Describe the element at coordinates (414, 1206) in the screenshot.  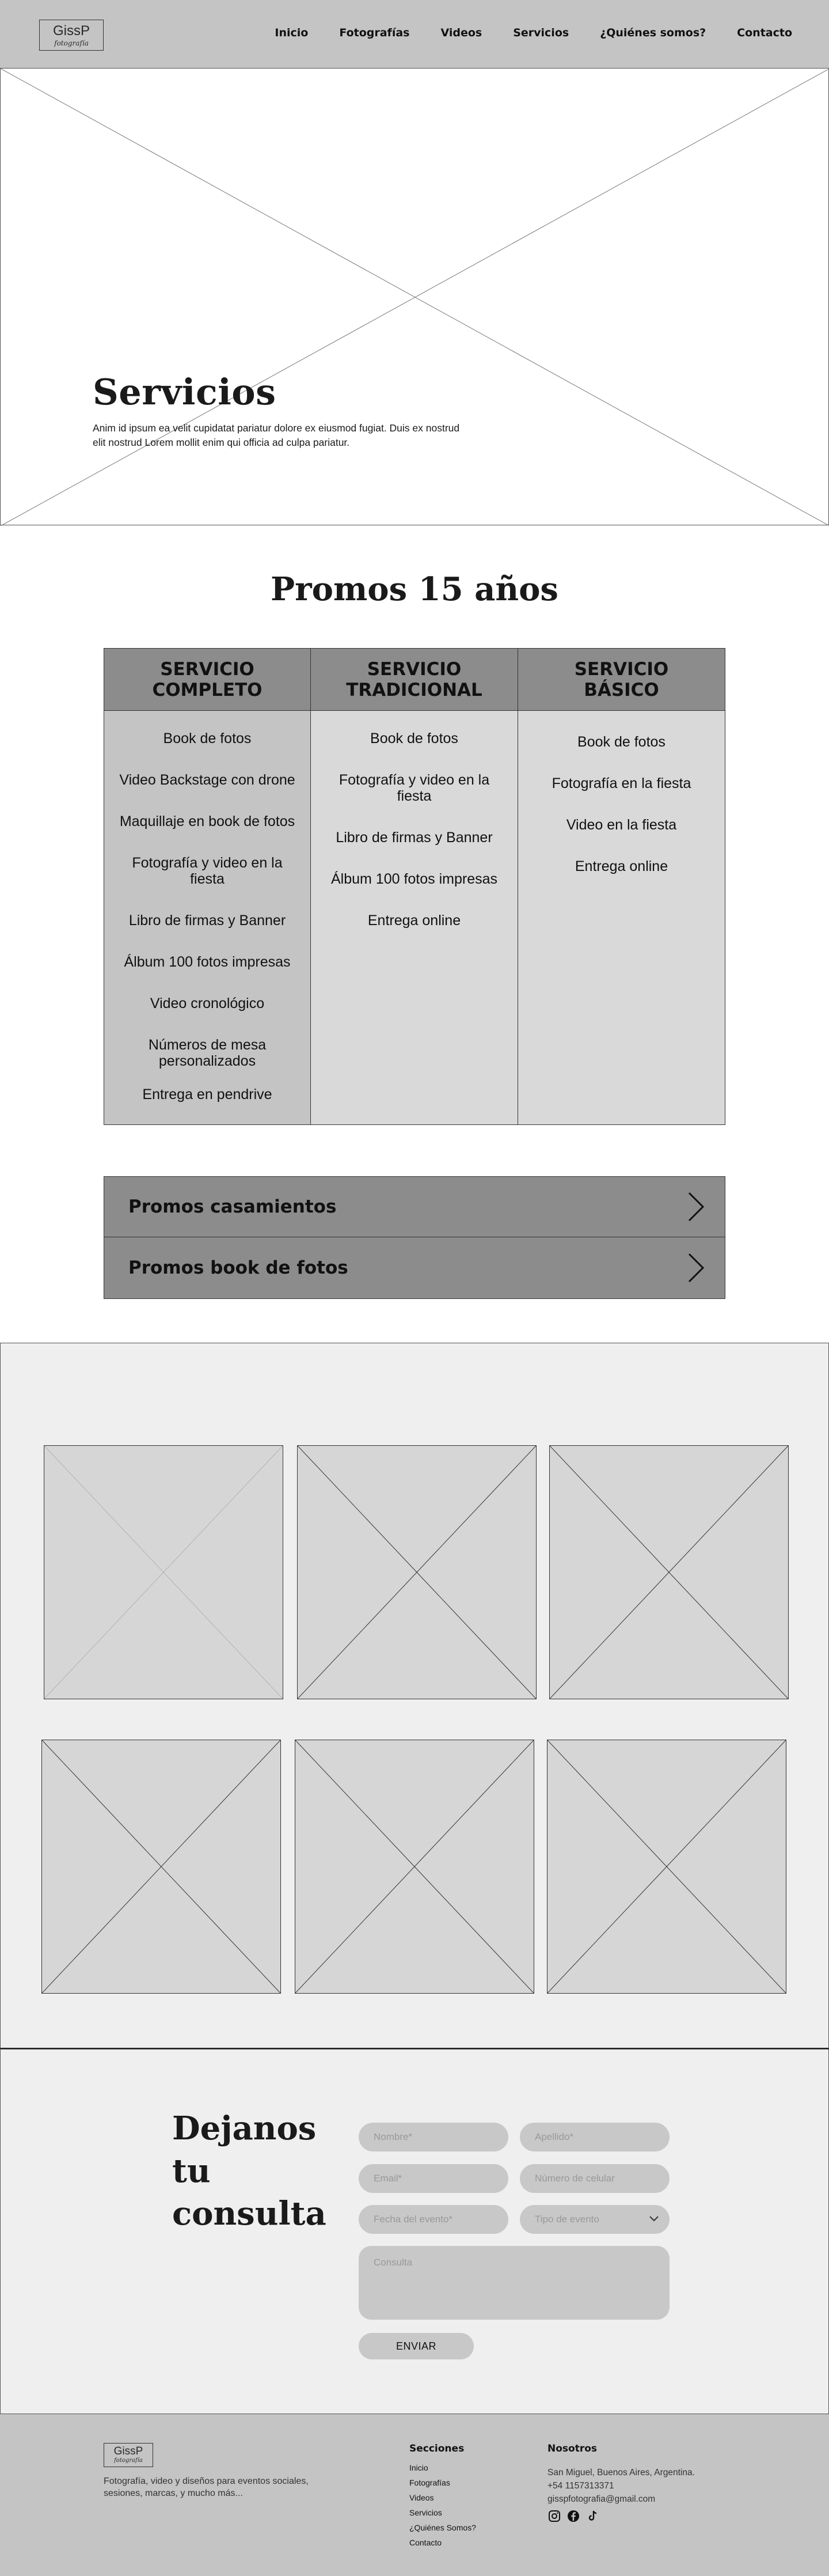
I see `accordion-promos-casamientos: Promos casamientos` at that location.